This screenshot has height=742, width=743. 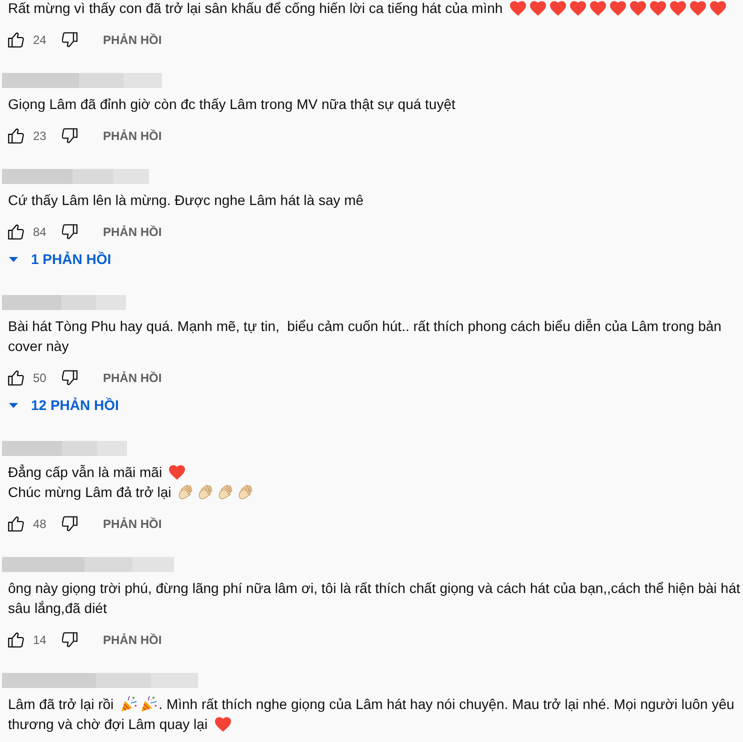 What do you see at coordinates (40, 136) in the screenshot?
I see `like-count: 23` at bounding box center [40, 136].